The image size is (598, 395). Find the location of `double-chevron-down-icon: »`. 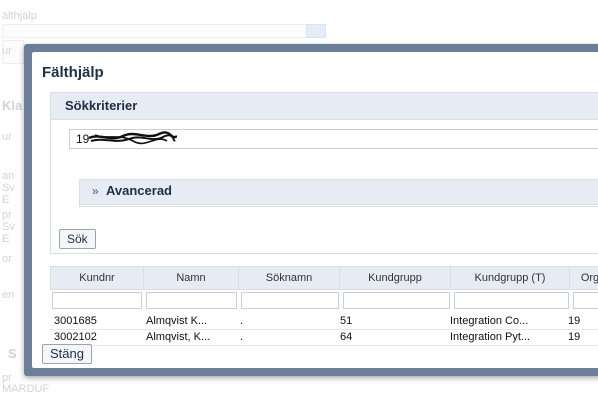

double-chevron-down-icon: » is located at coordinates (95, 191).